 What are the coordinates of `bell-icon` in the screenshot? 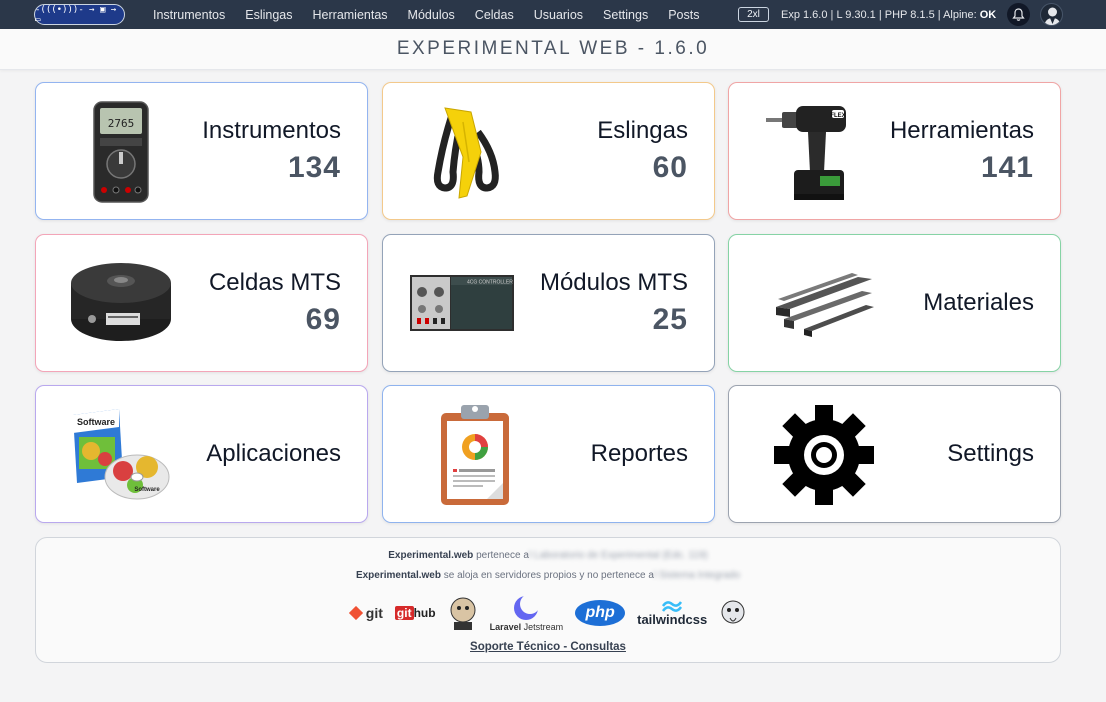 It's located at (1018, 14).